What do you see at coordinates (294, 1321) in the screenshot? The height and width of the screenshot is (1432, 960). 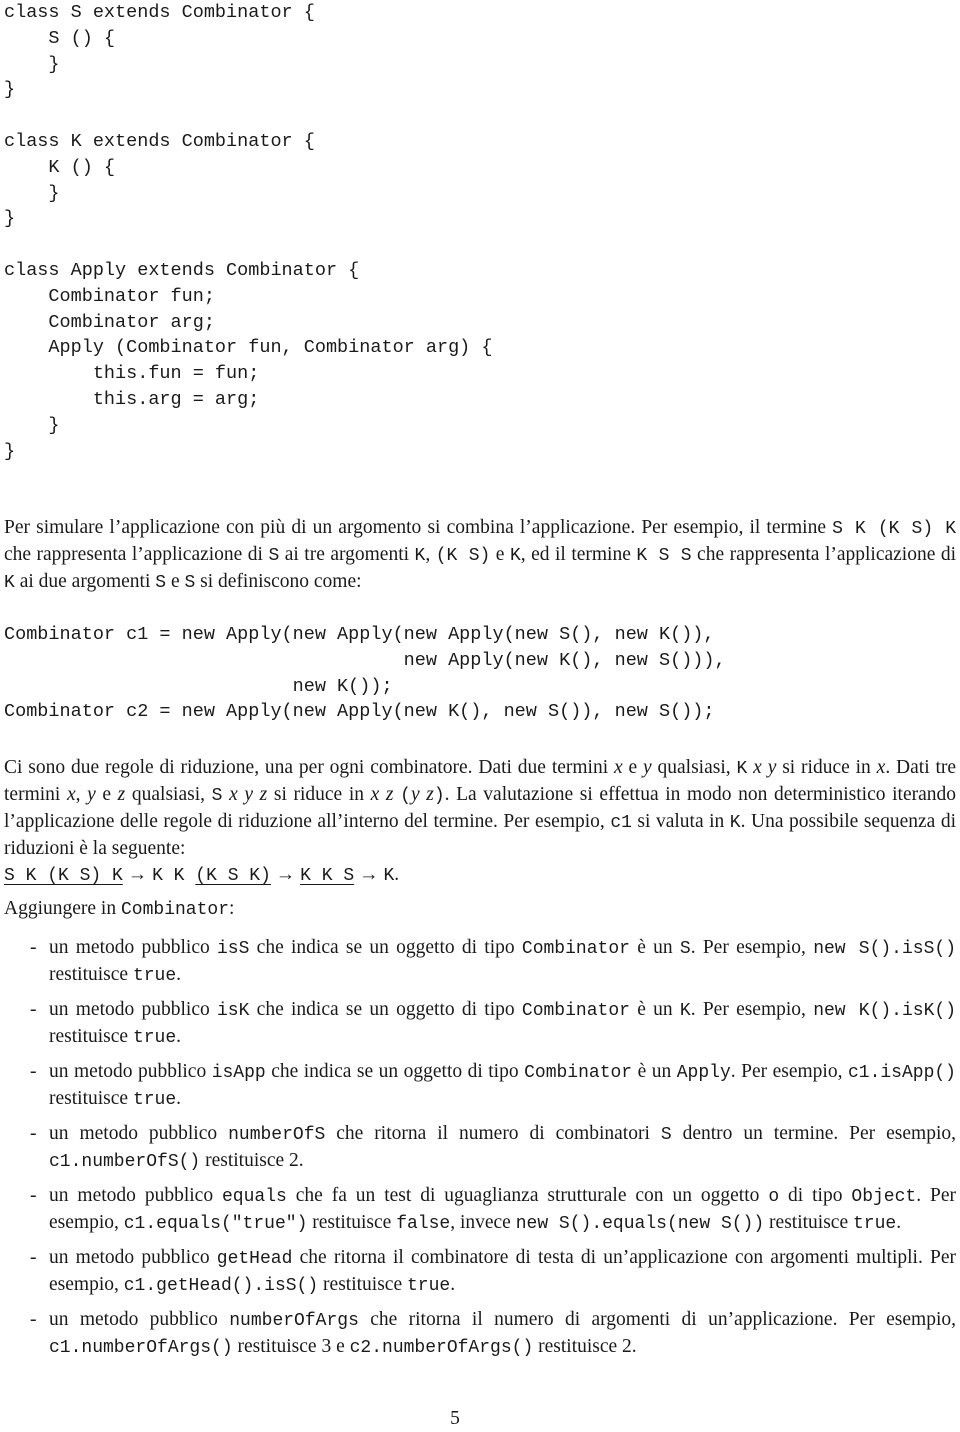 I see `code-term: numberOfArgs` at bounding box center [294, 1321].